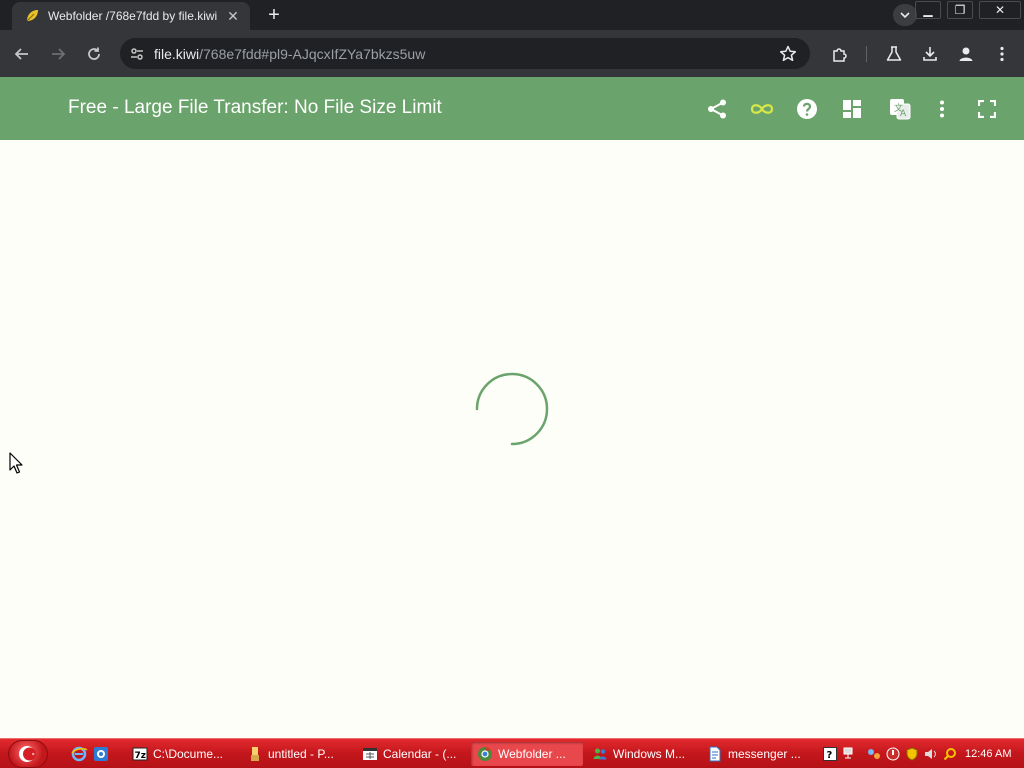 This screenshot has width=1024, height=768. What do you see at coordinates (101, 754) in the screenshot?
I see `outlook-express-icon` at bounding box center [101, 754].